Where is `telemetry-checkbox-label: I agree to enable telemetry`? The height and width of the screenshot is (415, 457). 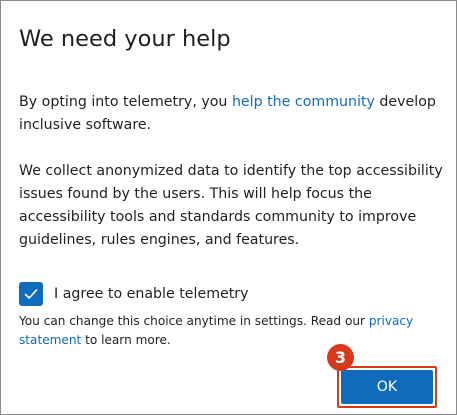 telemetry-checkbox-label: I agree to enable telemetry is located at coordinates (151, 294).